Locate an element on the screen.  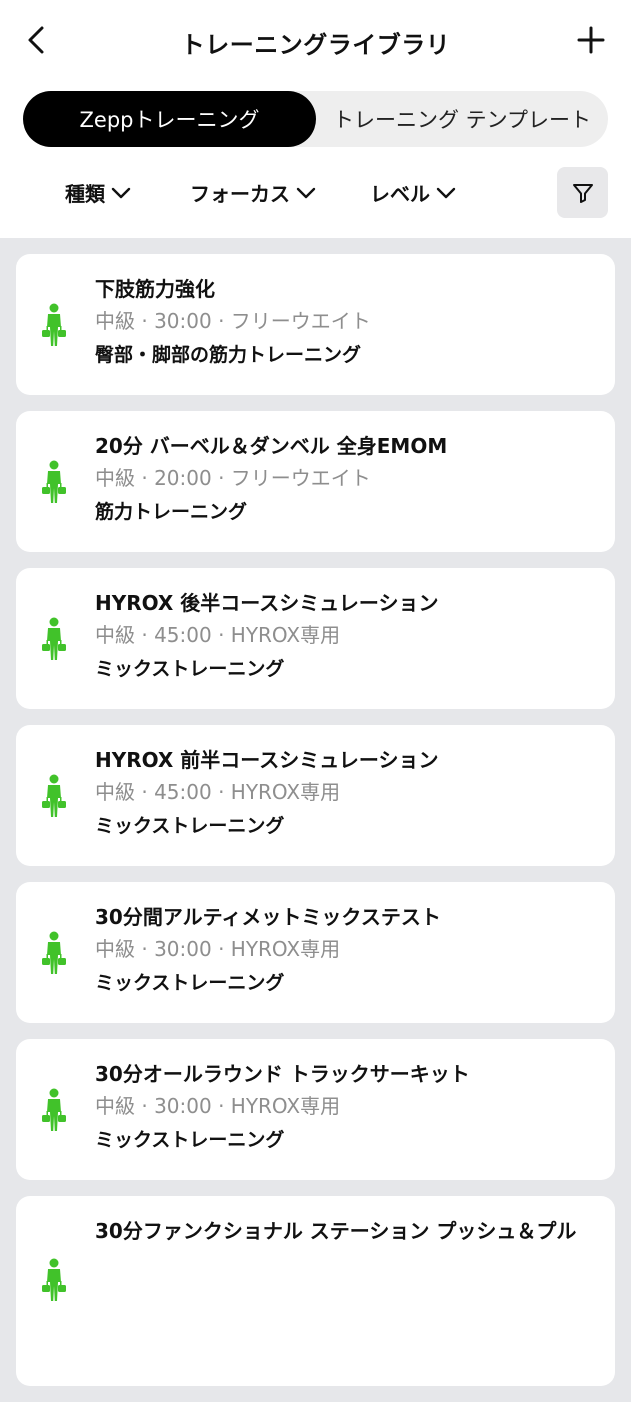
workout-name: HYROX 後半コースシミュレーション is located at coordinates (267, 603).